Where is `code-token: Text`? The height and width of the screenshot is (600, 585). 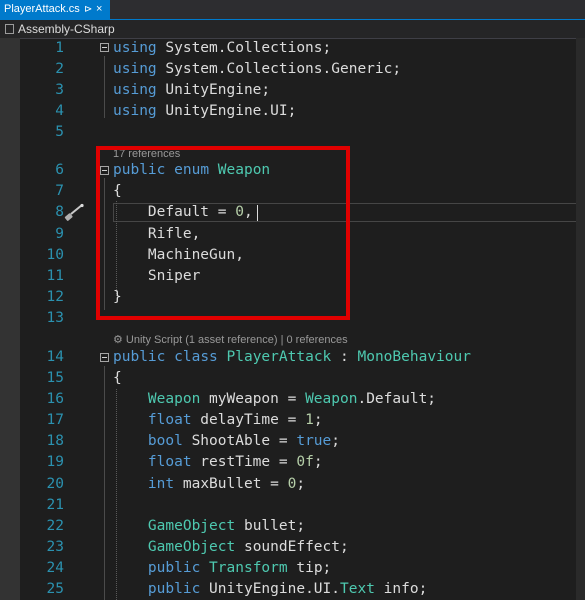 code-token: Text is located at coordinates (357, 589).